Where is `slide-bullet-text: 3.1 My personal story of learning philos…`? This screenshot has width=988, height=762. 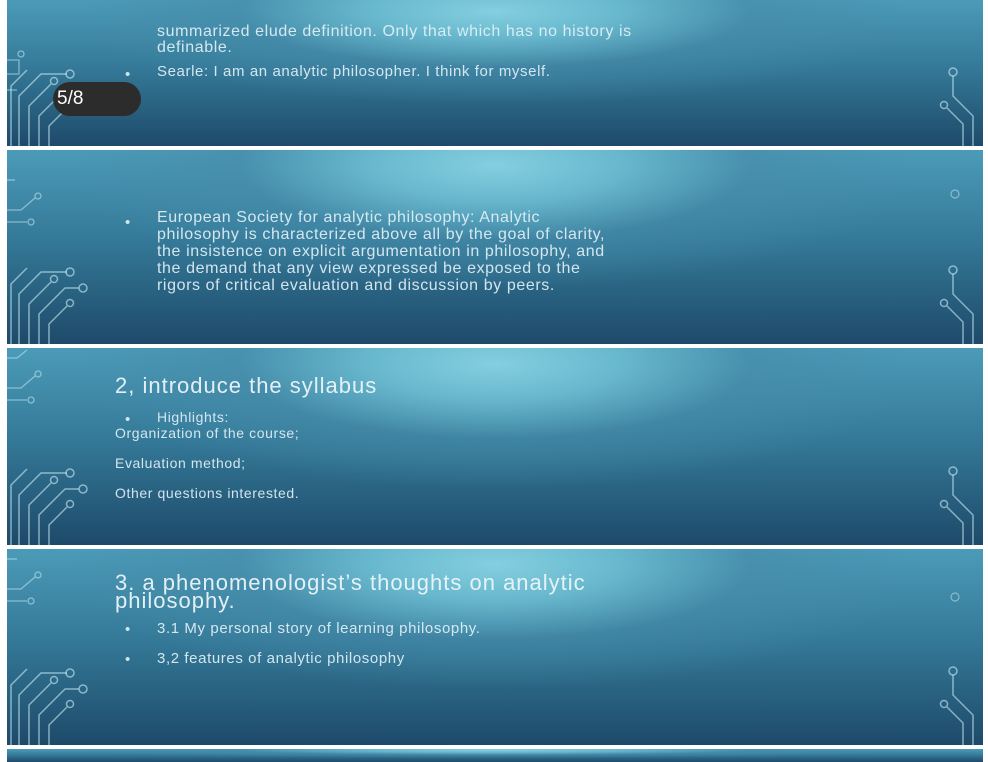
slide-bullet-text: 3.1 My personal story of learning philos… is located at coordinates (319, 628).